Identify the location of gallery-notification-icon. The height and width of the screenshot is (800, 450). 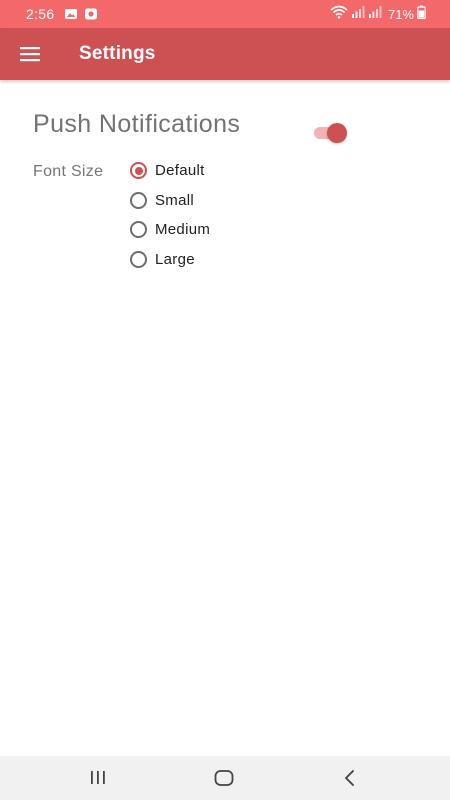
(71, 14).